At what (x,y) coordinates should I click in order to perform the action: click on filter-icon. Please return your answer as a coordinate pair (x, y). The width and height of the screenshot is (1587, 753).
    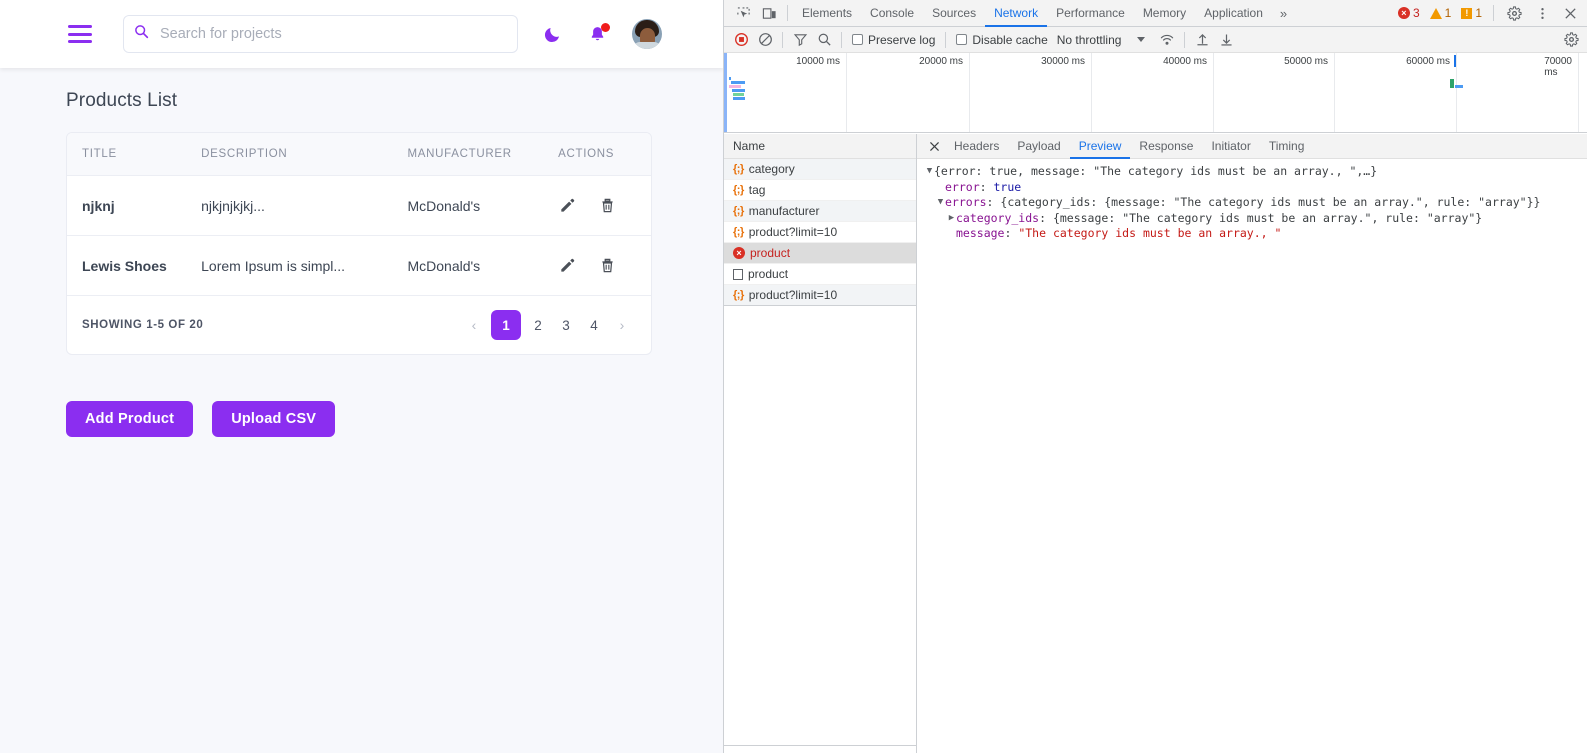
    Looking at the image, I should click on (800, 40).